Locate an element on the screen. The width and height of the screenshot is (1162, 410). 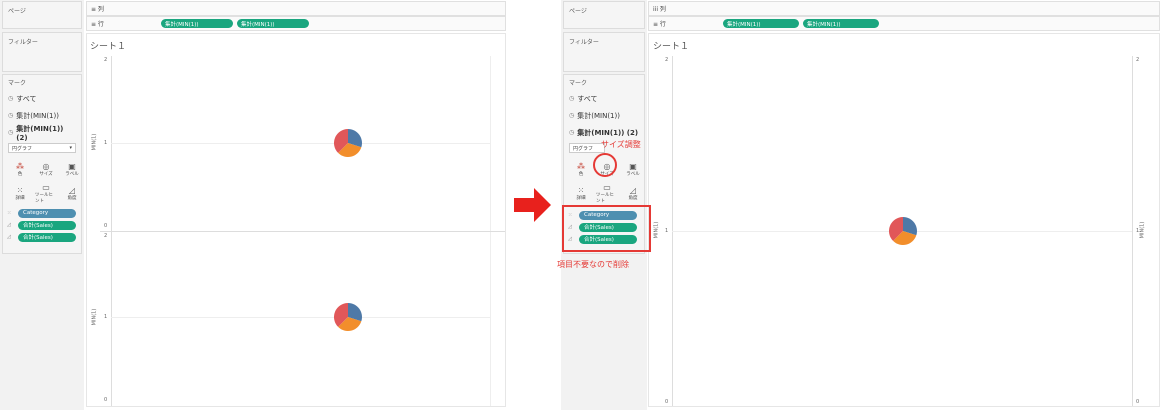
right-sheet-title: シート１ is located at coordinates (671, 47).